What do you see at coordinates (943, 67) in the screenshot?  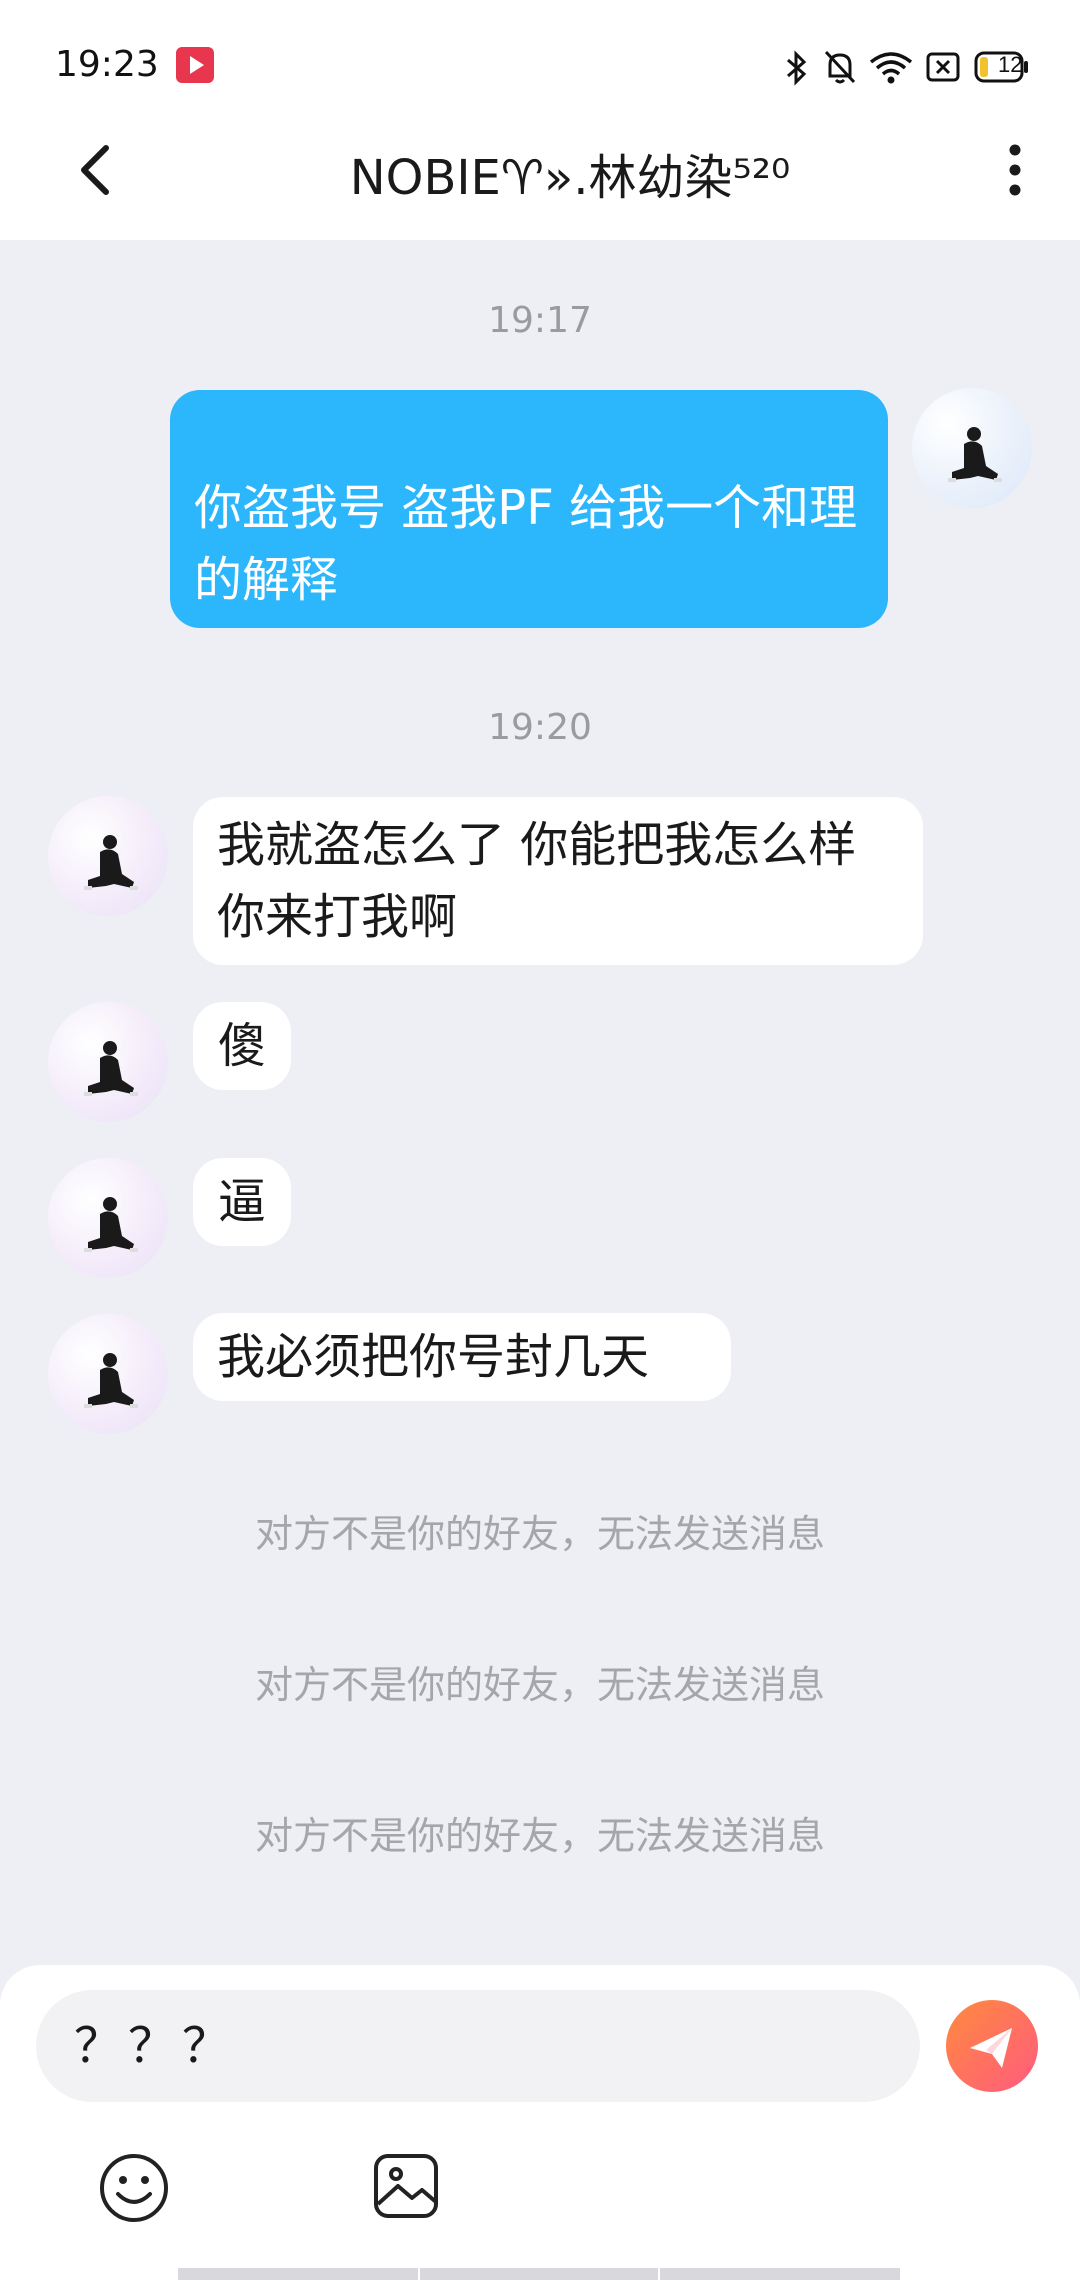 I see `sim-icon` at bounding box center [943, 67].